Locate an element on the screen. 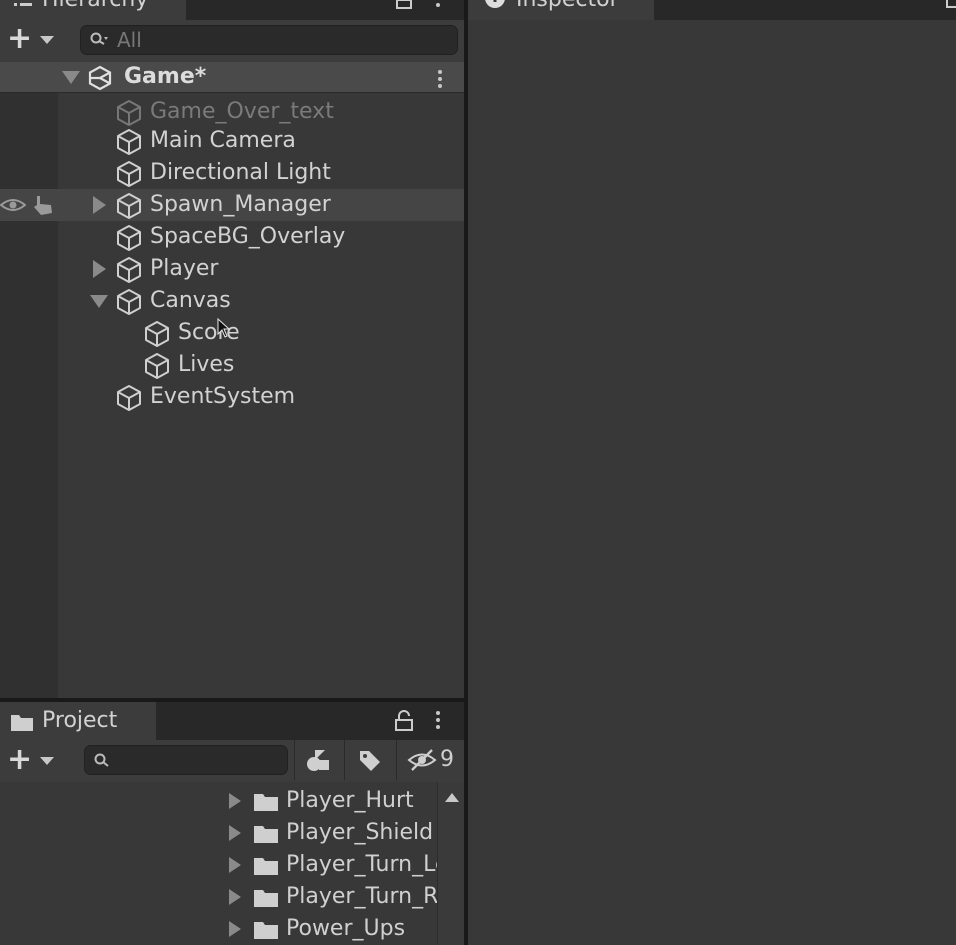  hierarchy-item: EventSystem is located at coordinates (232, 397).